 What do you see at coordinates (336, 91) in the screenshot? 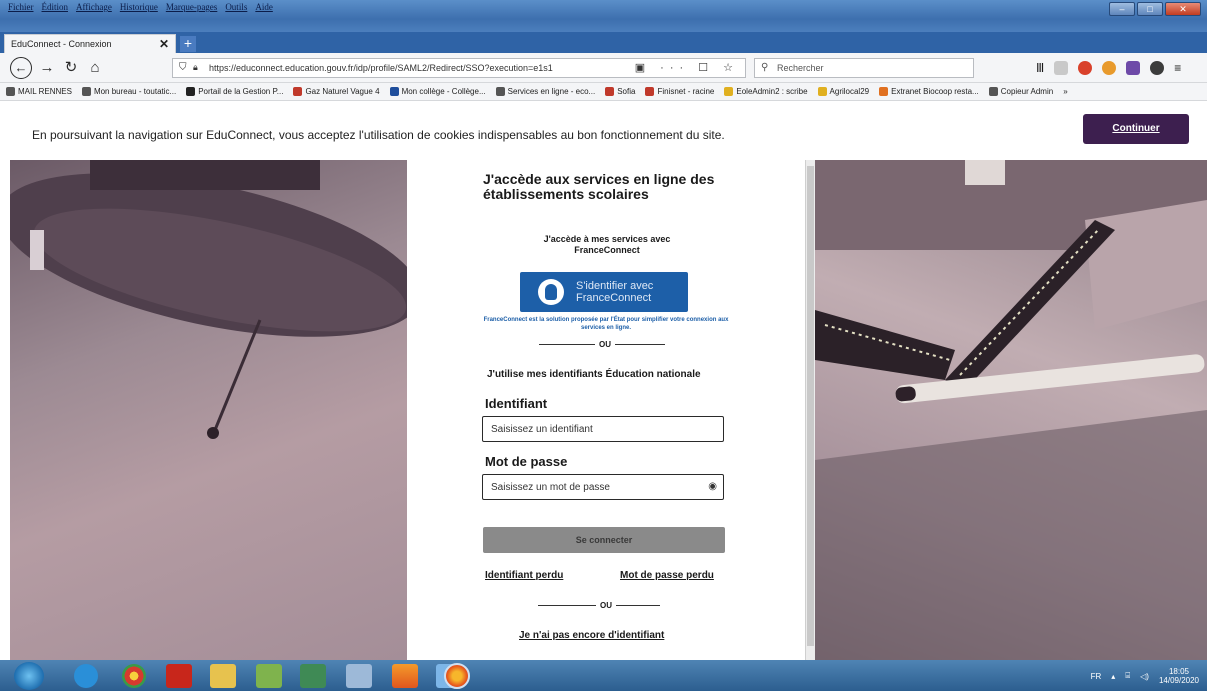
I see `bookmark-item: Gaz Naturel Vague 4` at bounding box center [336, 91].